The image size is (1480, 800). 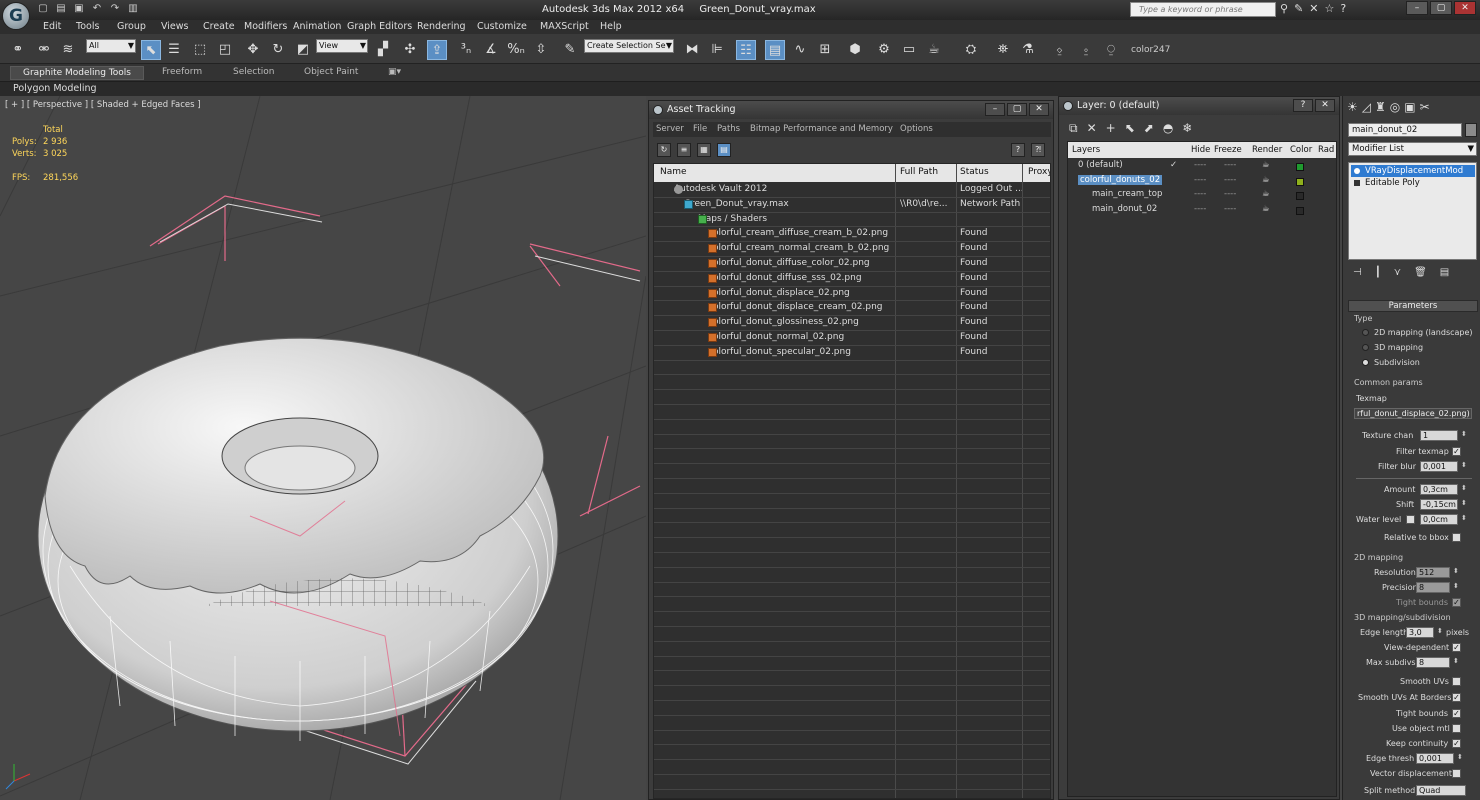 What do you see at coordinates (175, 26) in the screenshot?
I see `menu-views: Views` at bounding box center [175, 26].